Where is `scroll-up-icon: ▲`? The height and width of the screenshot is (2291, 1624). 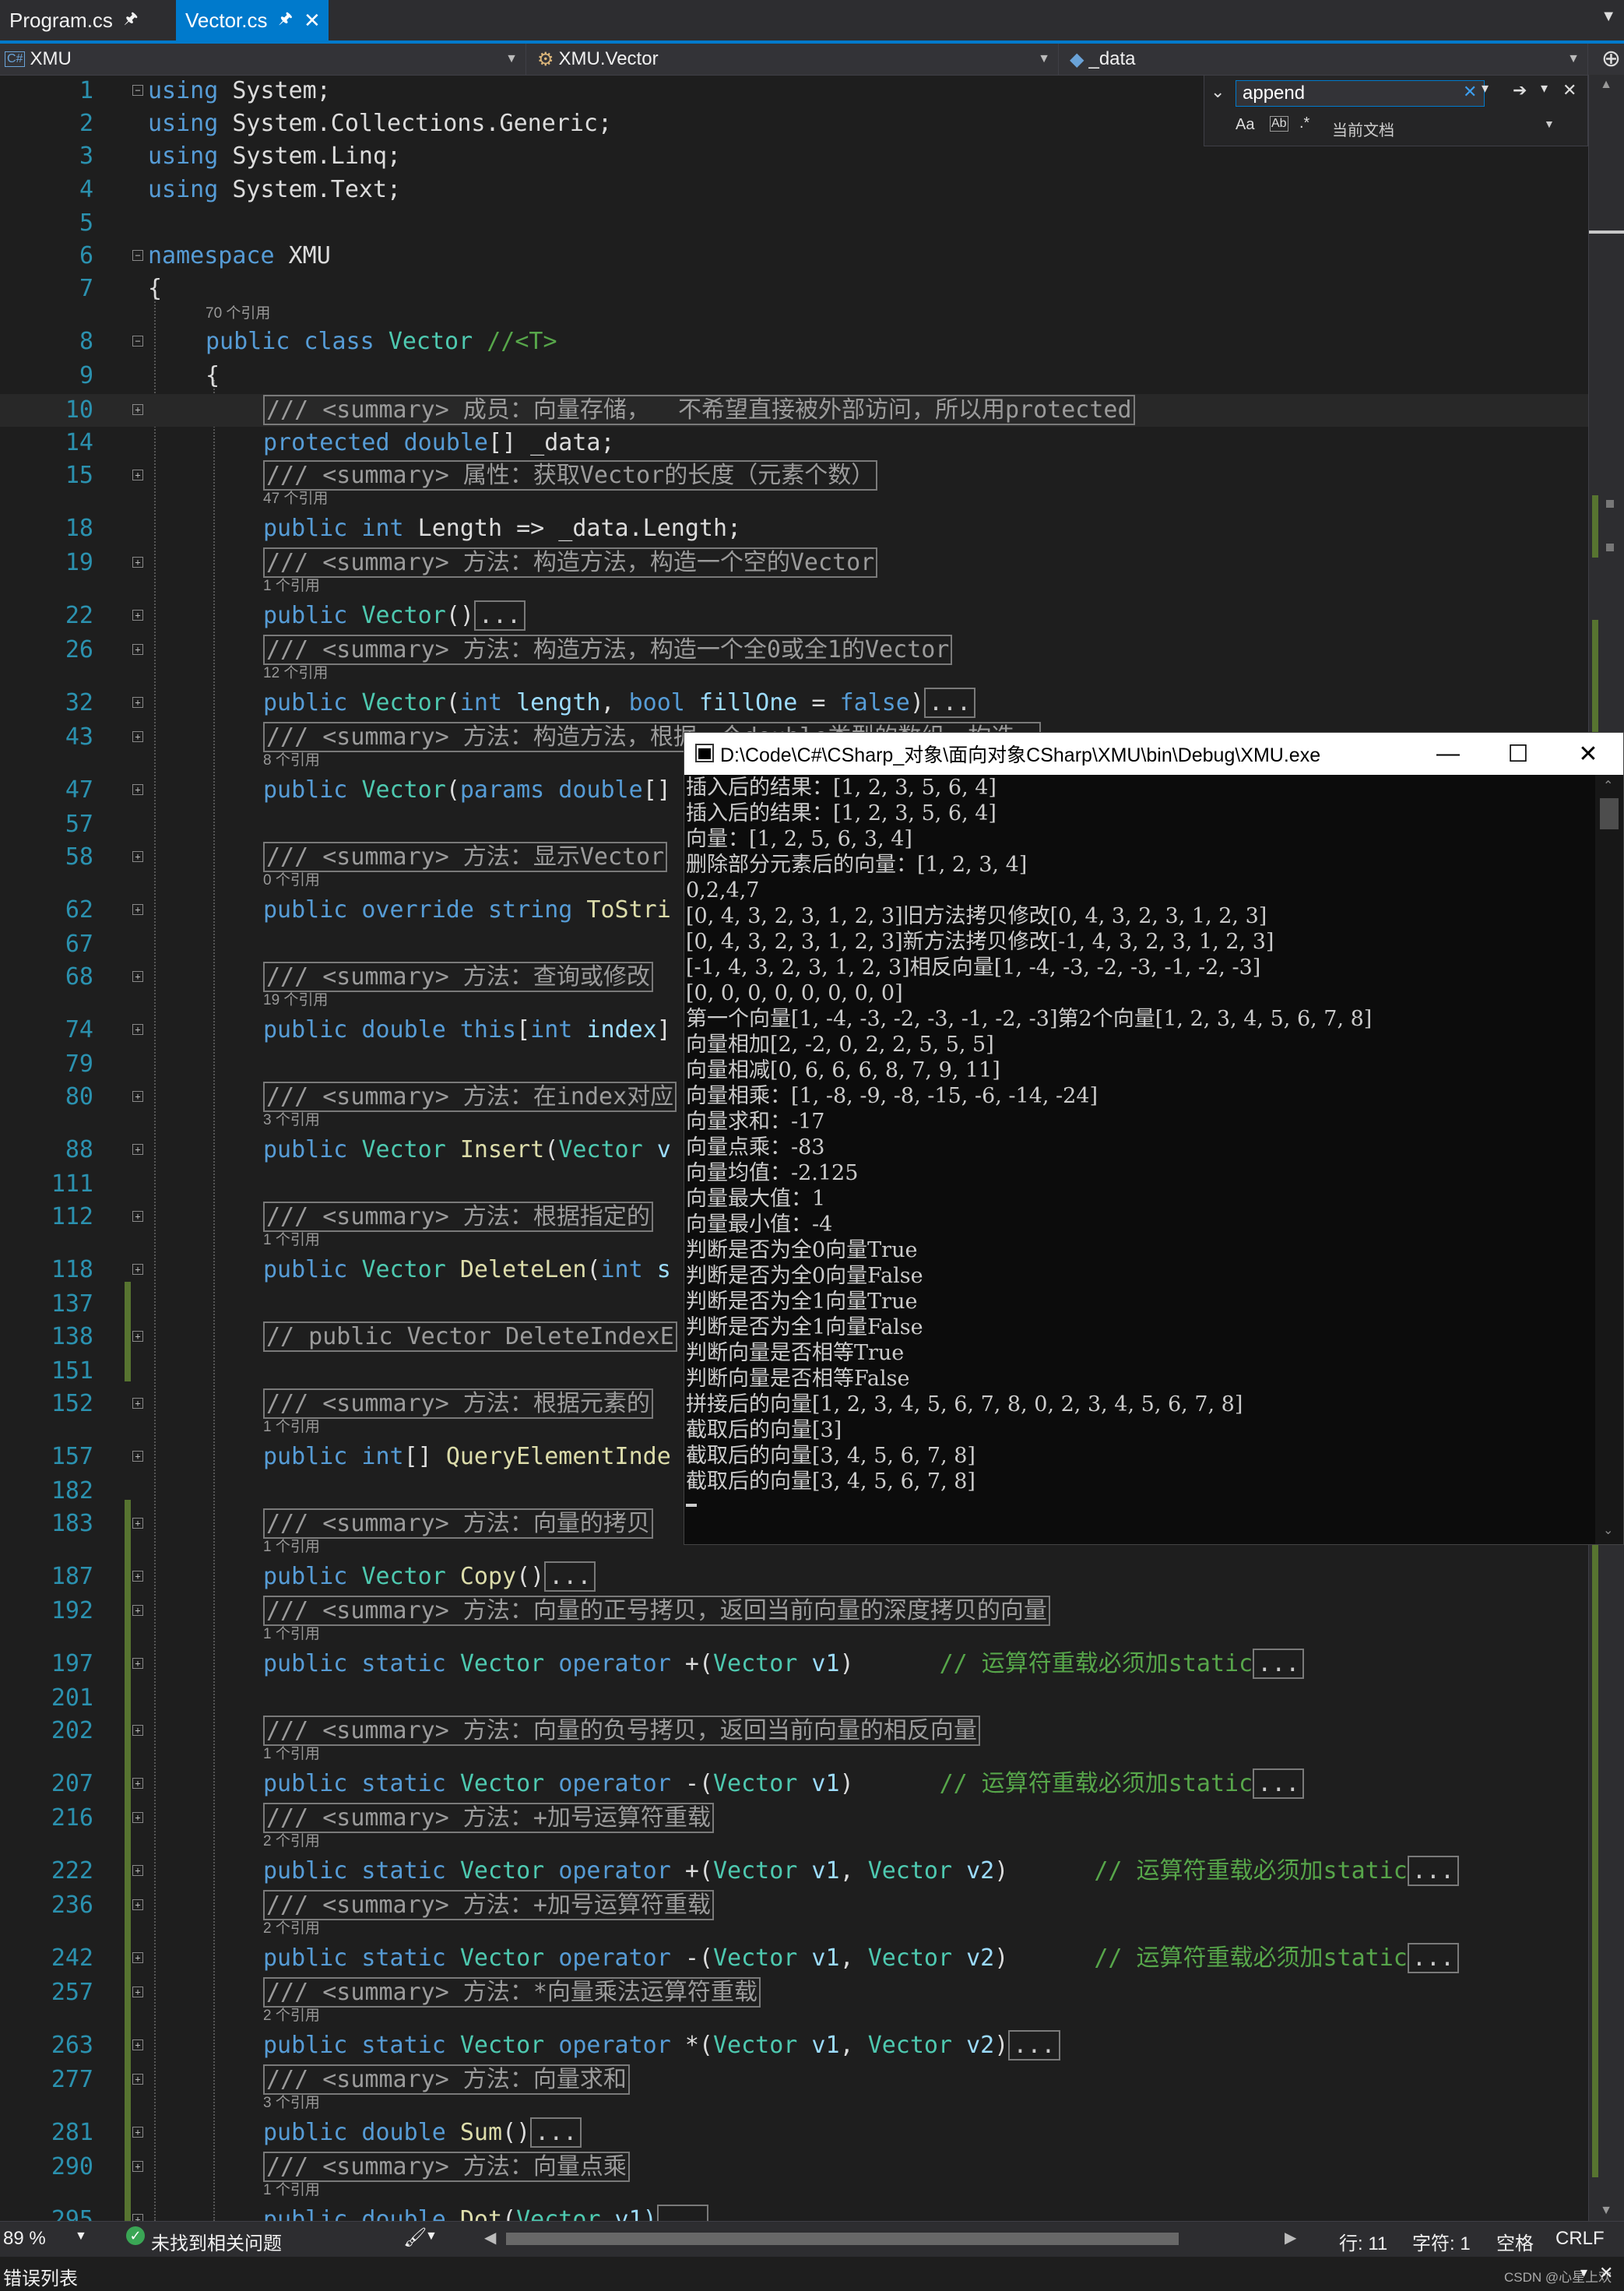 scroll-up-icon: ▲ is located at coordinates (1607, 85).